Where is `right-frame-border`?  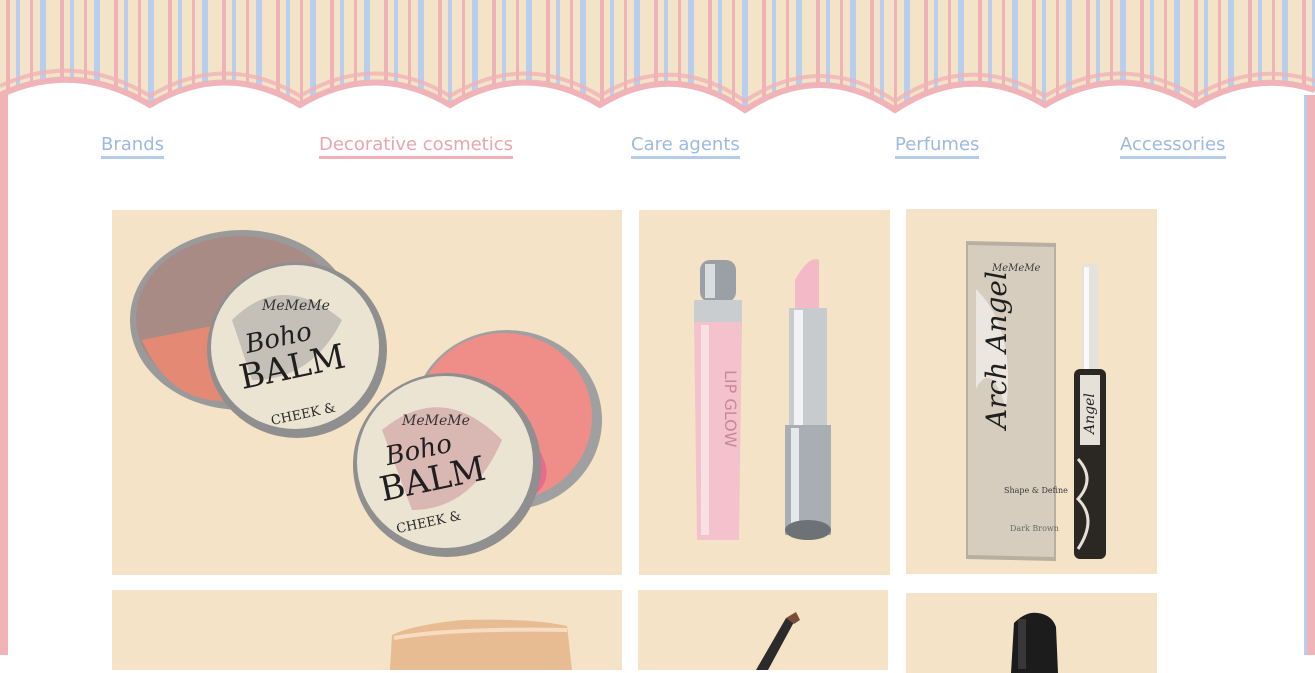 right-frame-border is located at coordinates (1311, 375).